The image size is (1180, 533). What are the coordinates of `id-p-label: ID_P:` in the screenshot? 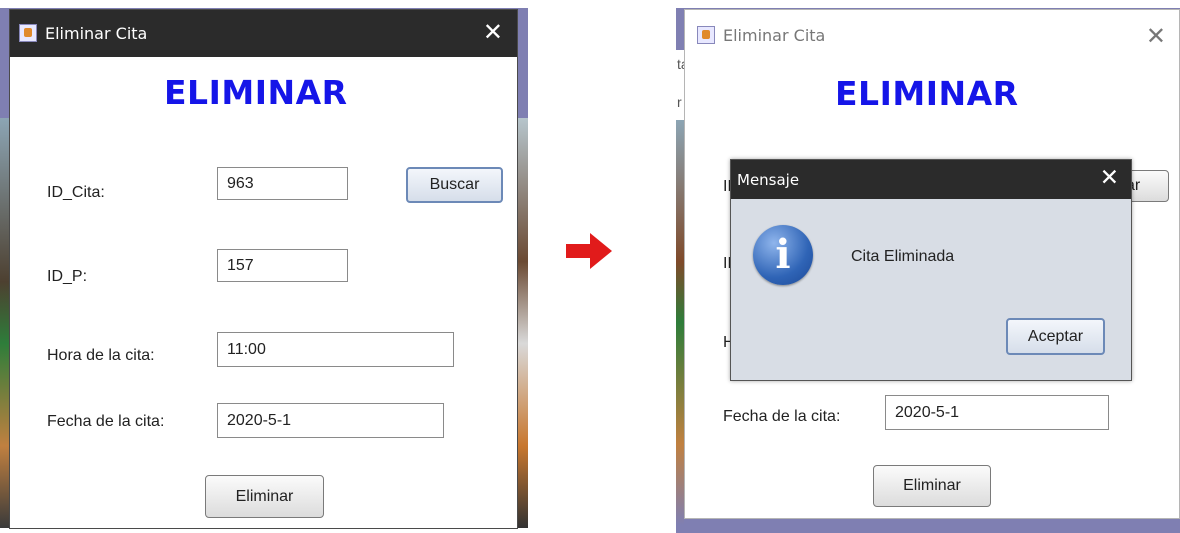 It's located at (67, 276).